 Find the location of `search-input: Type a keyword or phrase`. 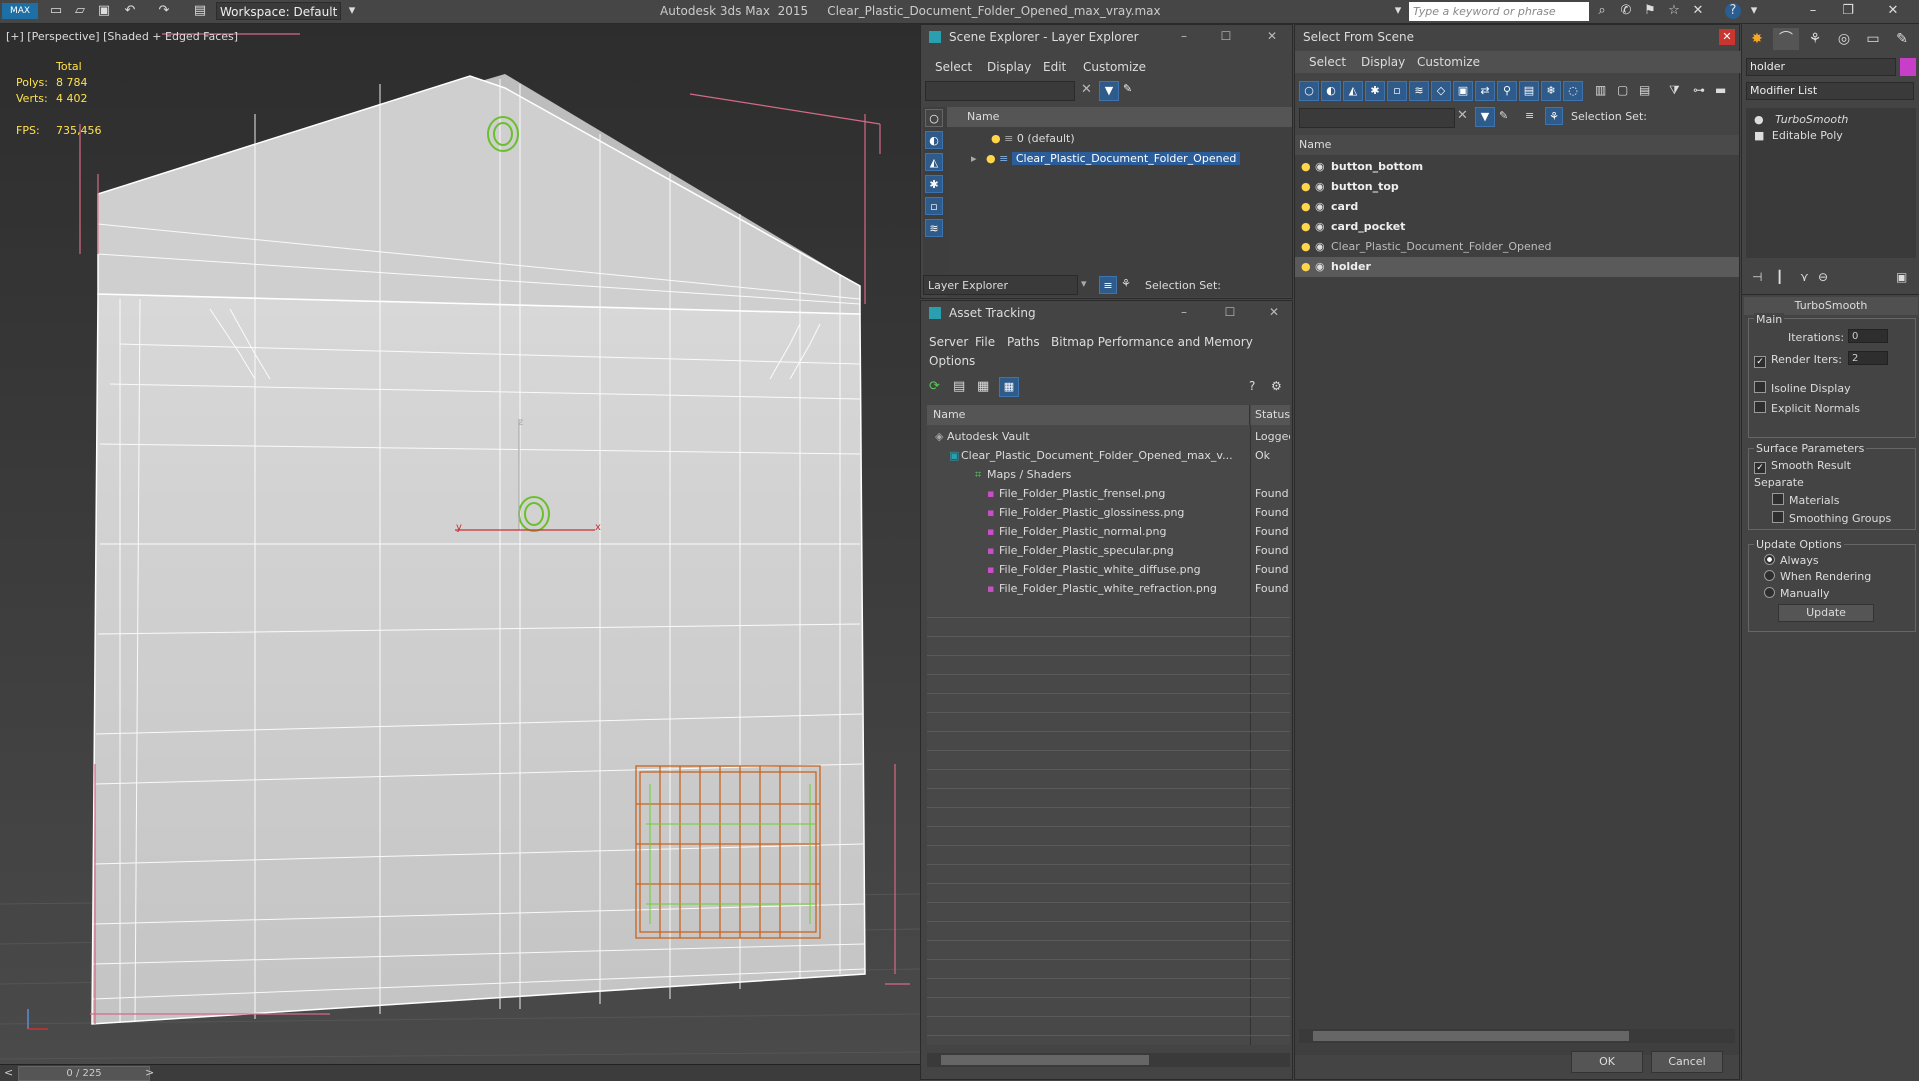

search-input: Type a keyword or phrase is located at coordinates (1499, 11).